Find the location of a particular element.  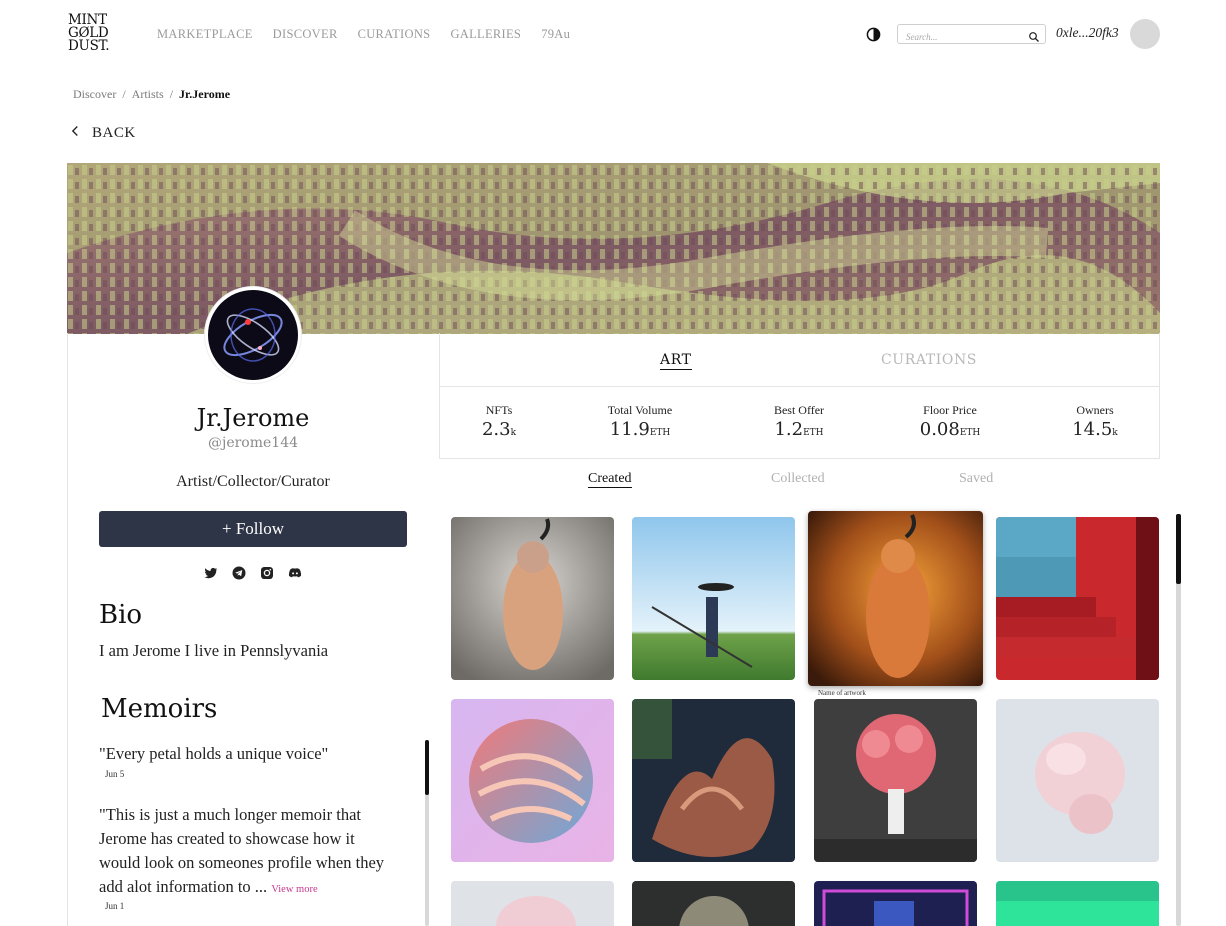

telegram-icon is located at coordinates (239, 572).